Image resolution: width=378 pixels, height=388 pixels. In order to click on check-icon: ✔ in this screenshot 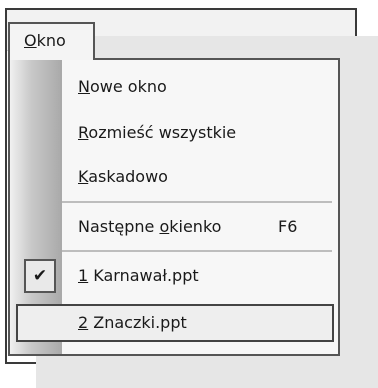, I will do `click(40, 276)`.